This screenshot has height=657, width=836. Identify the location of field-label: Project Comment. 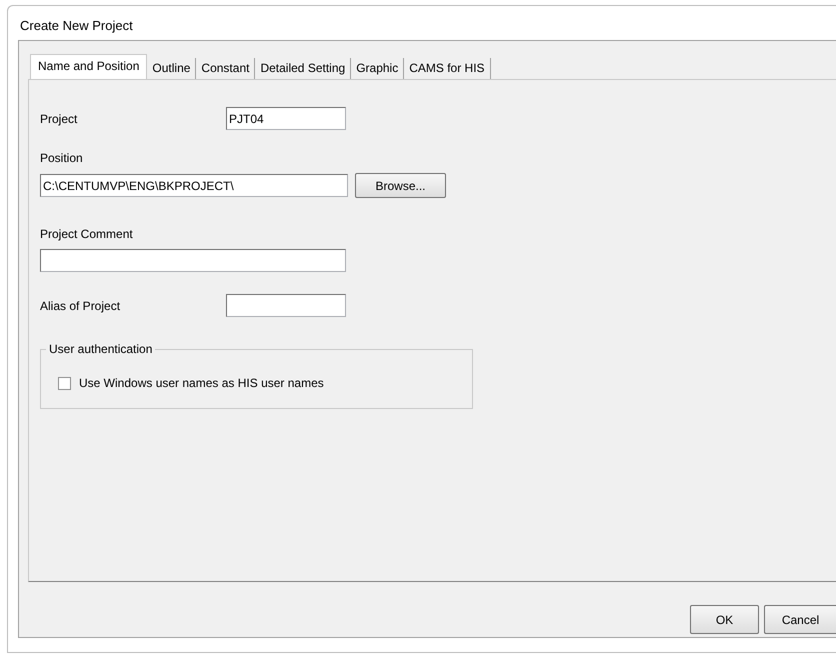
(86, 234).